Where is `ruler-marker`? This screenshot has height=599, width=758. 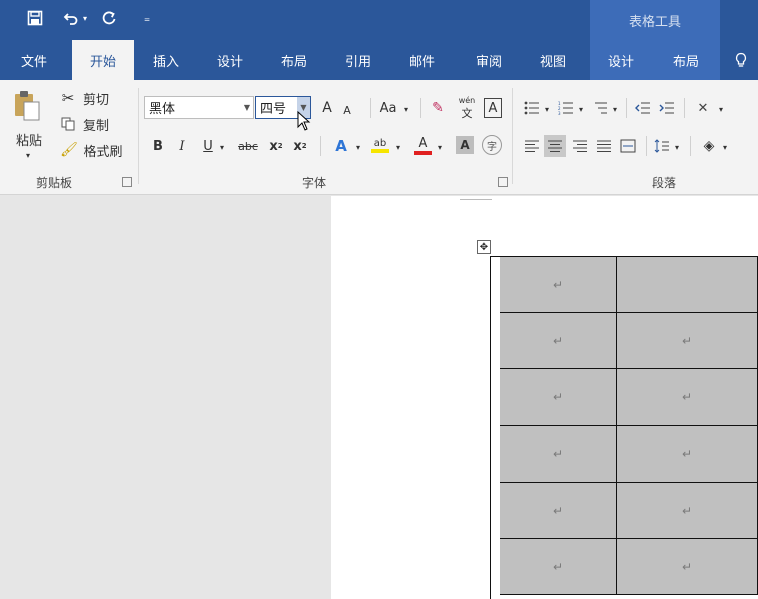
ruler-marker is located at coordinates (476, 198).